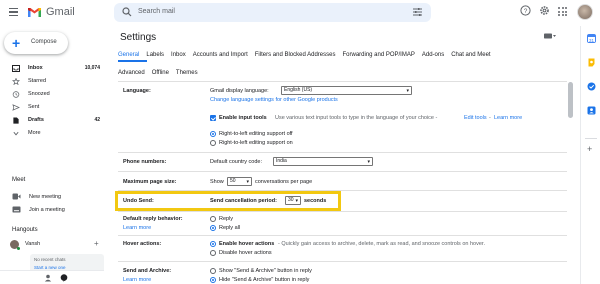  Describe the element at coordinates (33, 244) in the screenshot. I see `hangouts-user-name: Vansh` at that location.